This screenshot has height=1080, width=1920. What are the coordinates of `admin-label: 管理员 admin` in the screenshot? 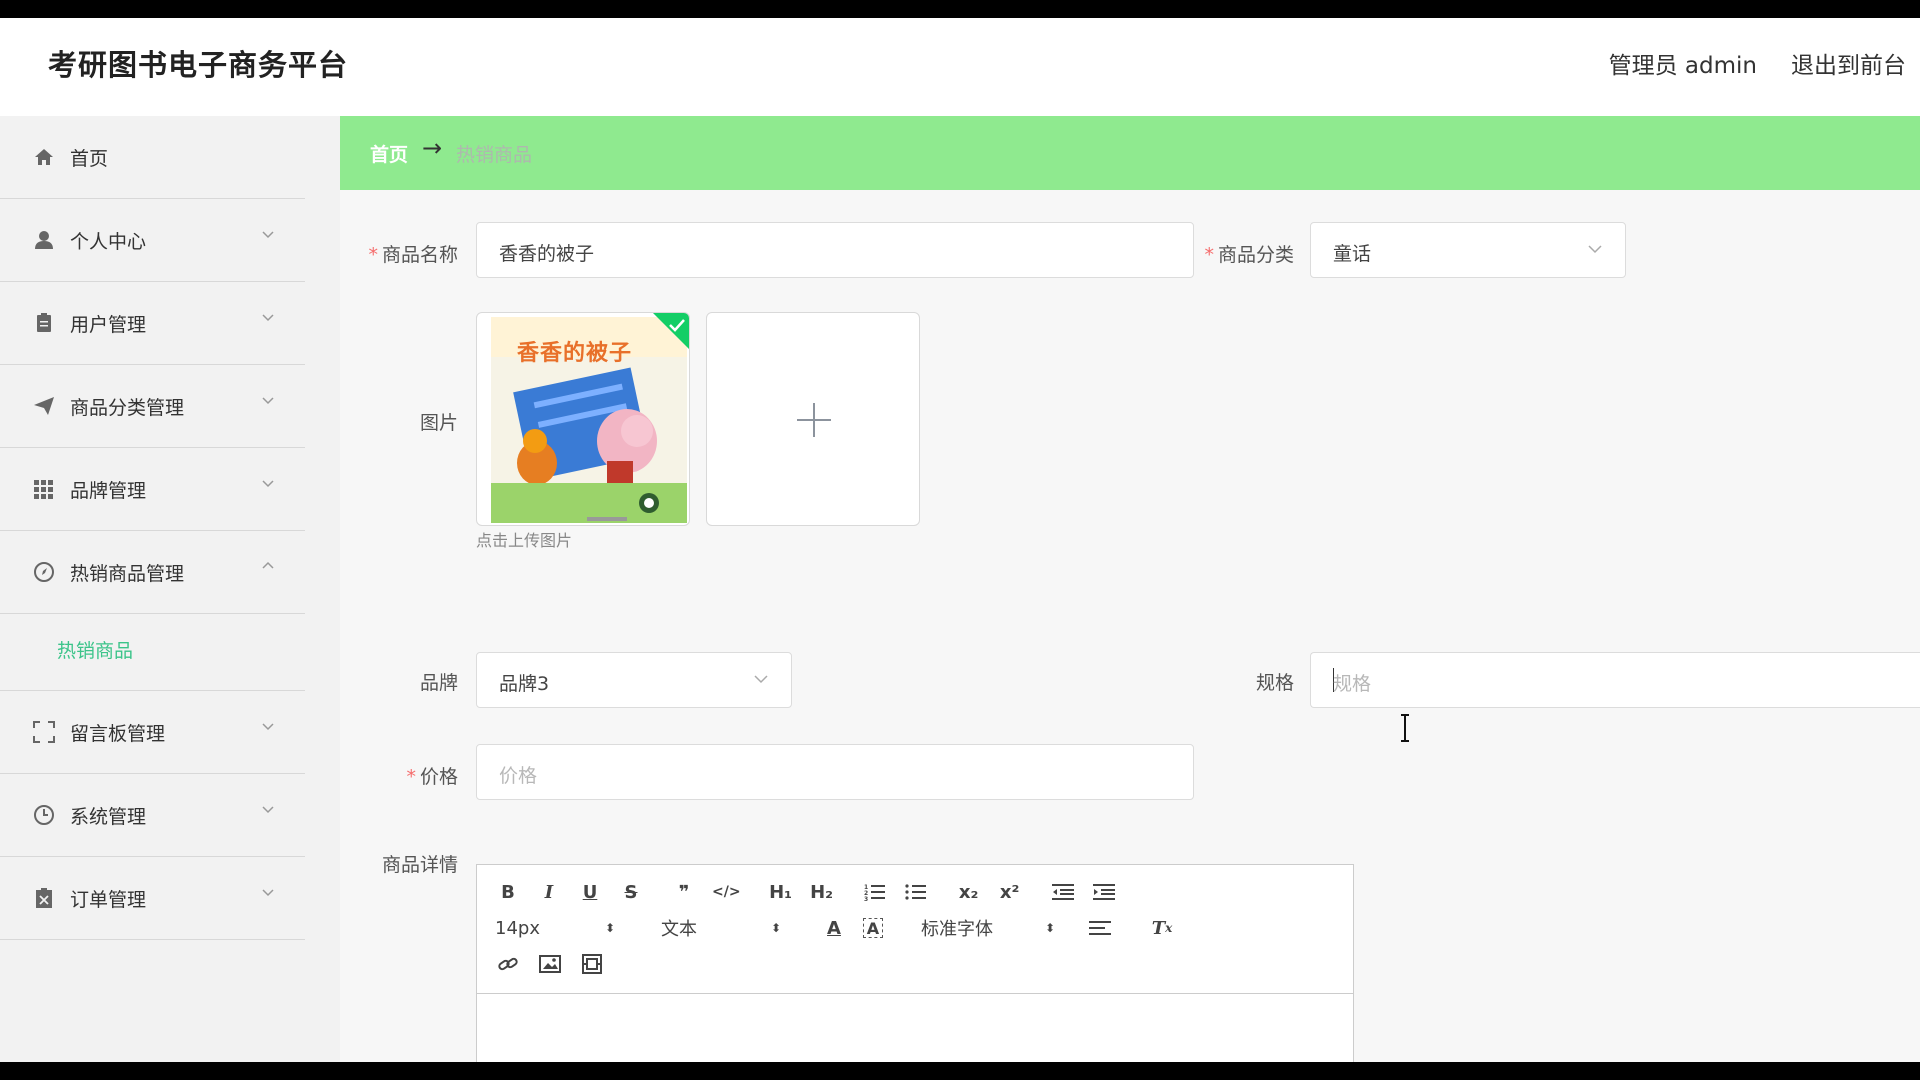 It's located at (1683, 63).